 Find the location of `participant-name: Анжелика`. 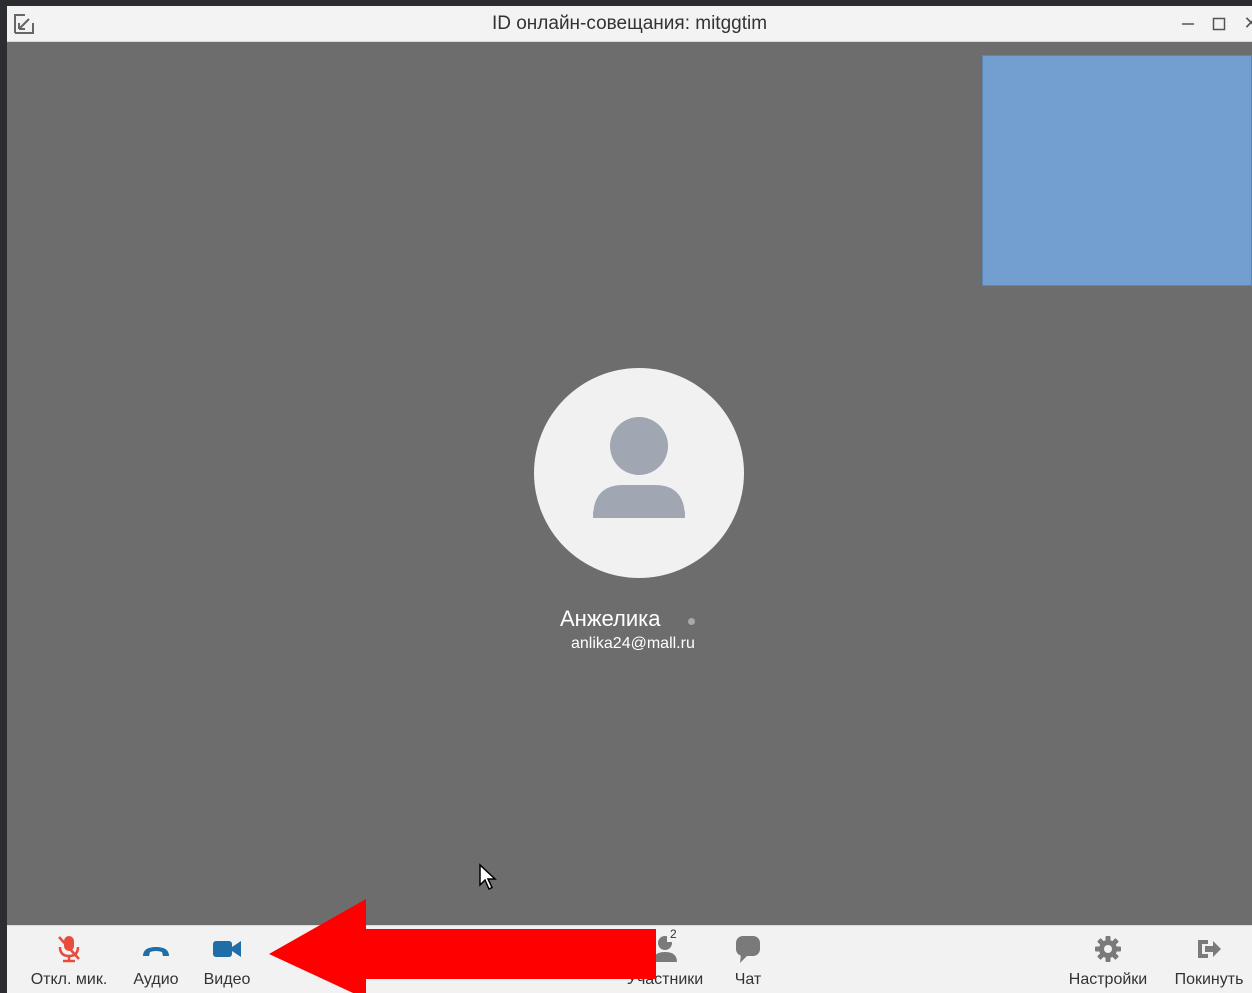

participant-name: Анжелика is located at coordinates (610, 618).